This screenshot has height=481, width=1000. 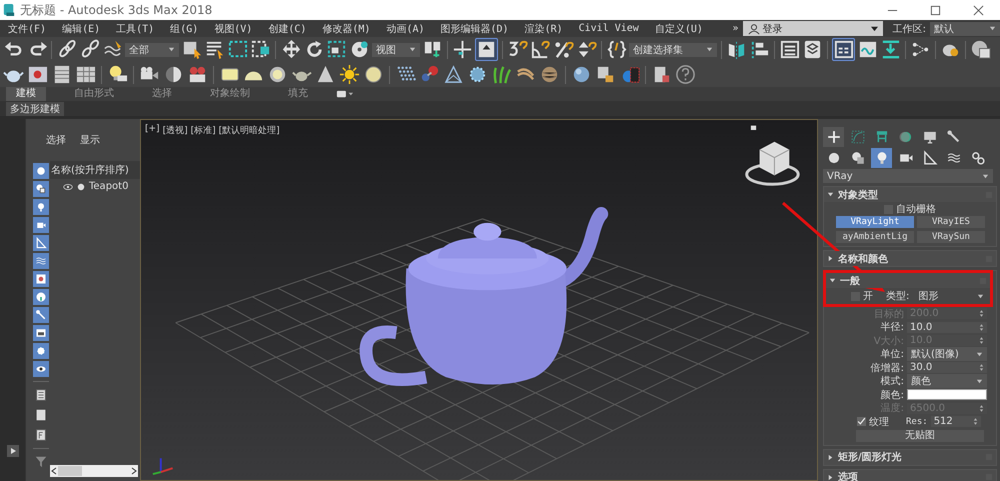 I want to click on ribbon-tab: 选择, so click(x=162, y=94).